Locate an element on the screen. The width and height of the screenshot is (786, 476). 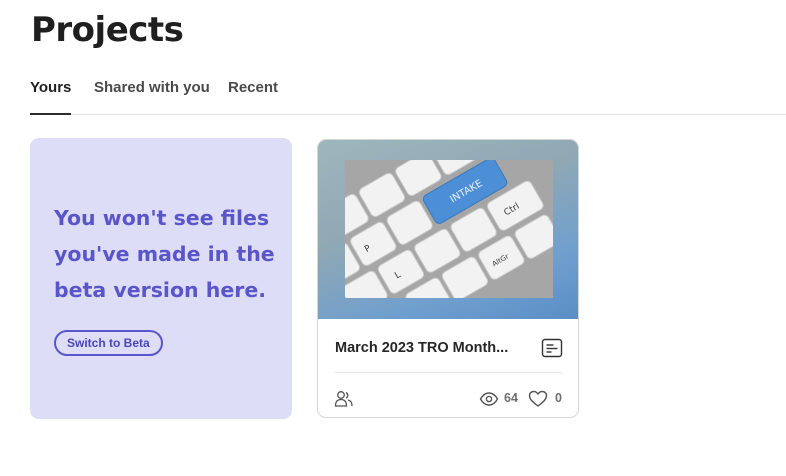
tab-shared-with-you: Shared with you is located at coordinates (152, 96).